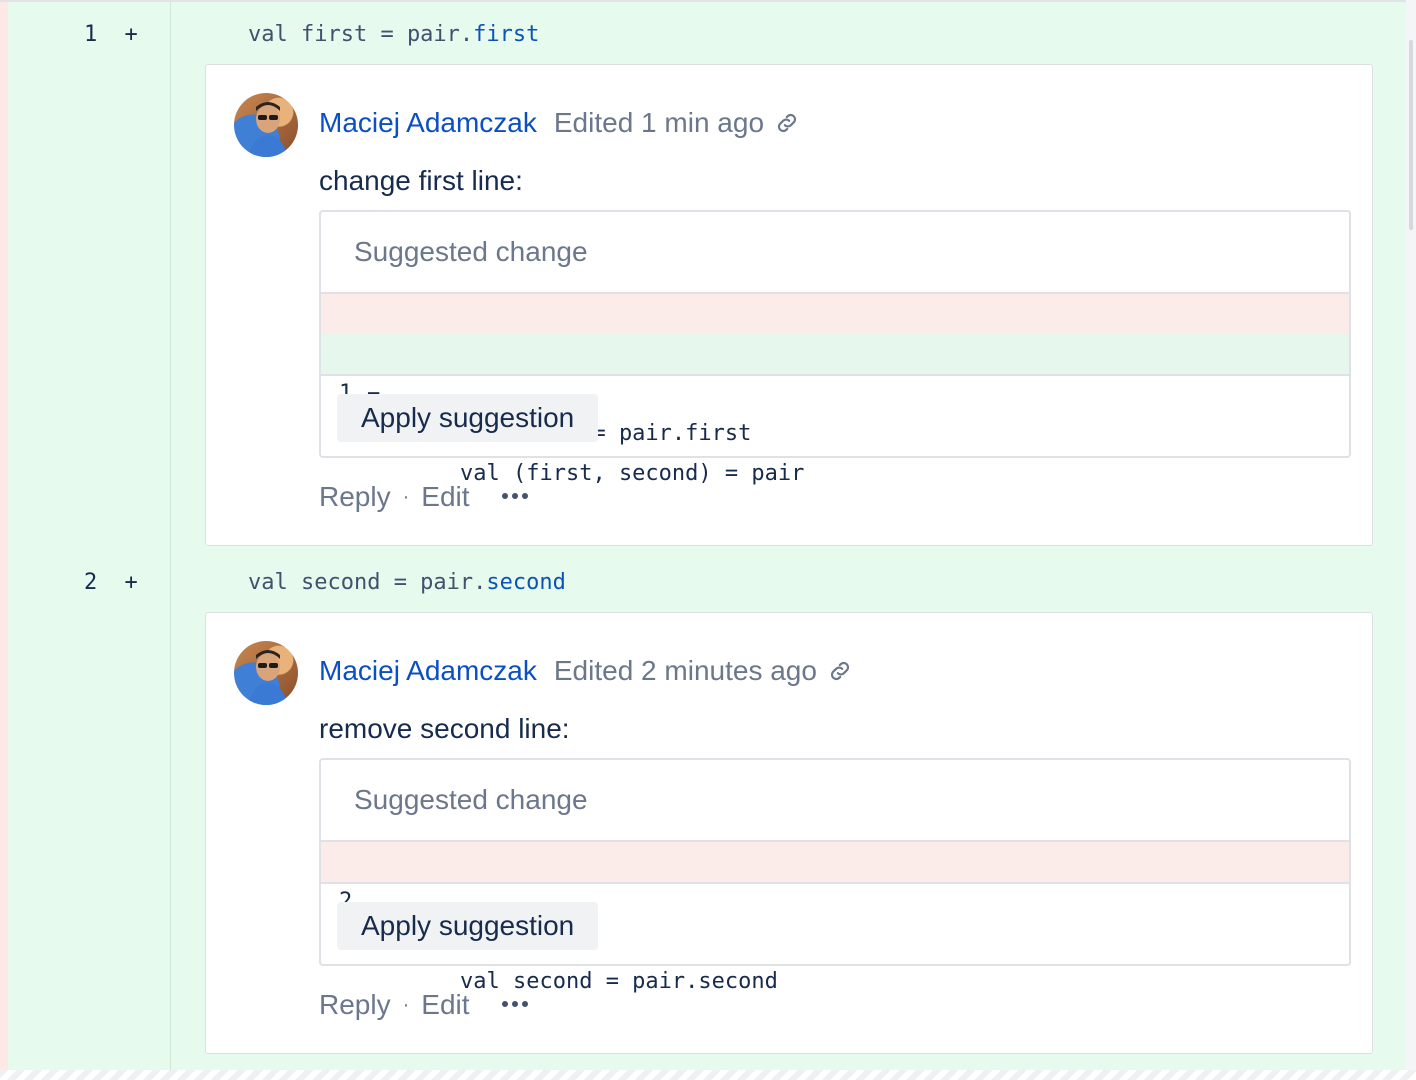  Describe the element at coordinates (506, 34) in the screenshot. I see `code-property: first` at that location.